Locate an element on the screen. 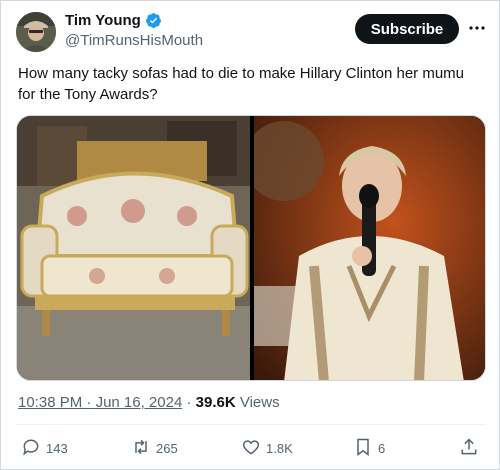 Image resolution: width=500 pixels, height=470 pixels. like-button: 1.8K is located at coordinates (267, 448).